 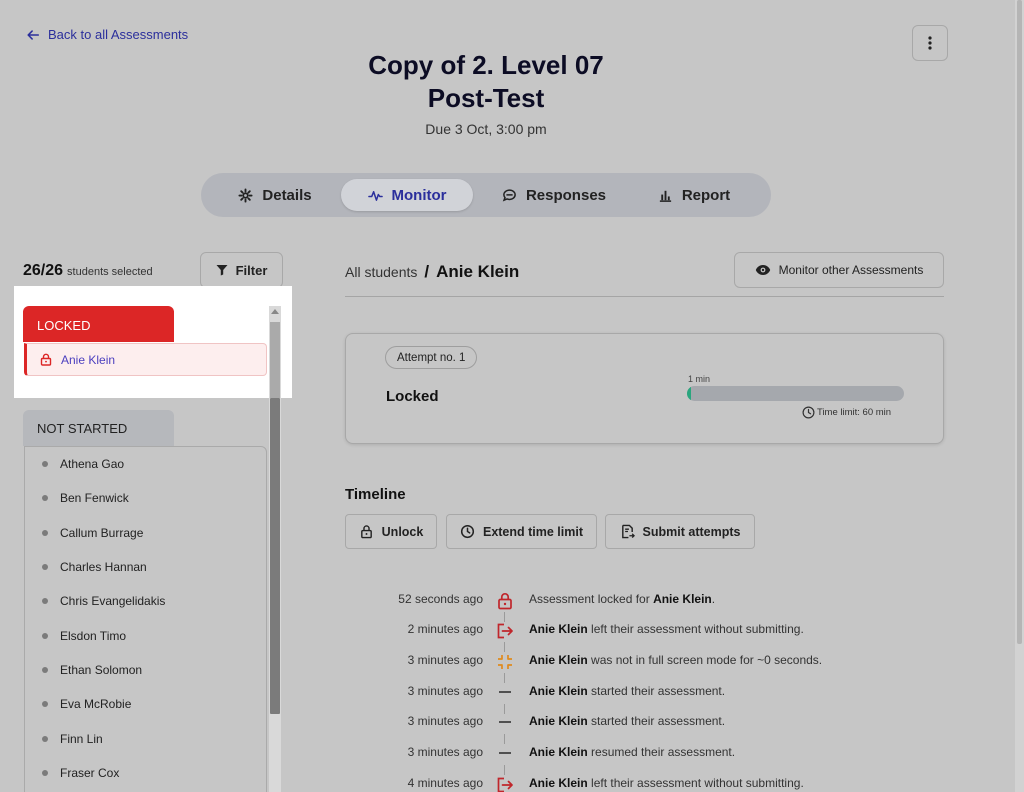 What do you see at coordinates (375, 195) in the screenshot?
I see `pulse-icon` at bounding box center [375, 195].